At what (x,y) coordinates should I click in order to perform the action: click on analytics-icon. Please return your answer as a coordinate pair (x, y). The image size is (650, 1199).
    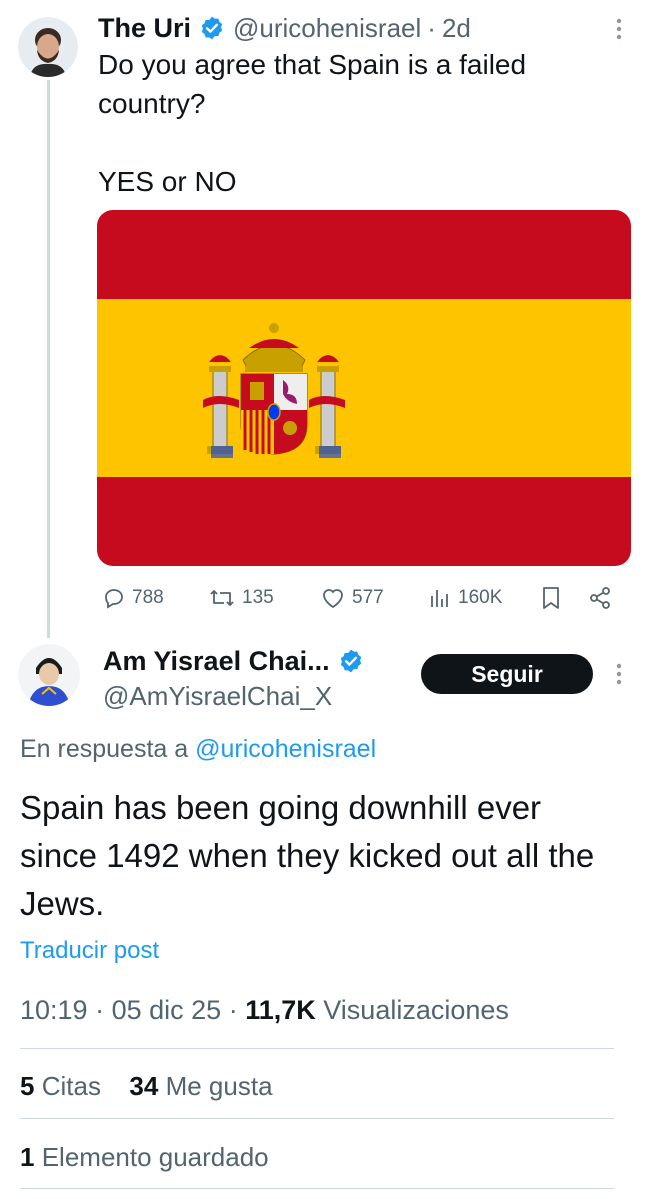
    Looking at the image, I should click on (439, 598).